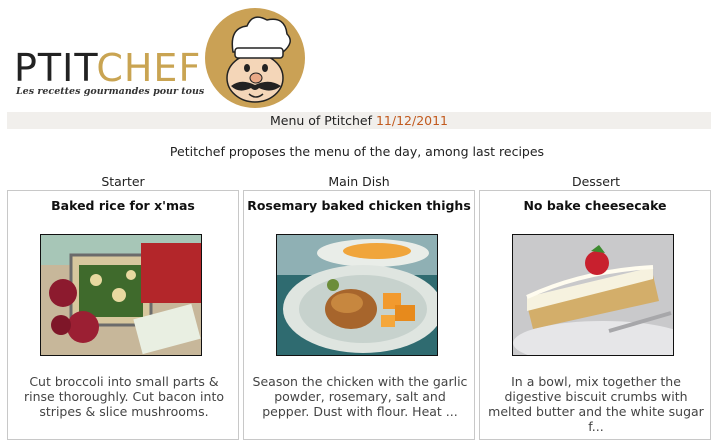 The image size is (714, 440). Describe the element at coordinates (359, 181) in the screenshot. I see `category-label-main-dish: Main Dish` at that location.